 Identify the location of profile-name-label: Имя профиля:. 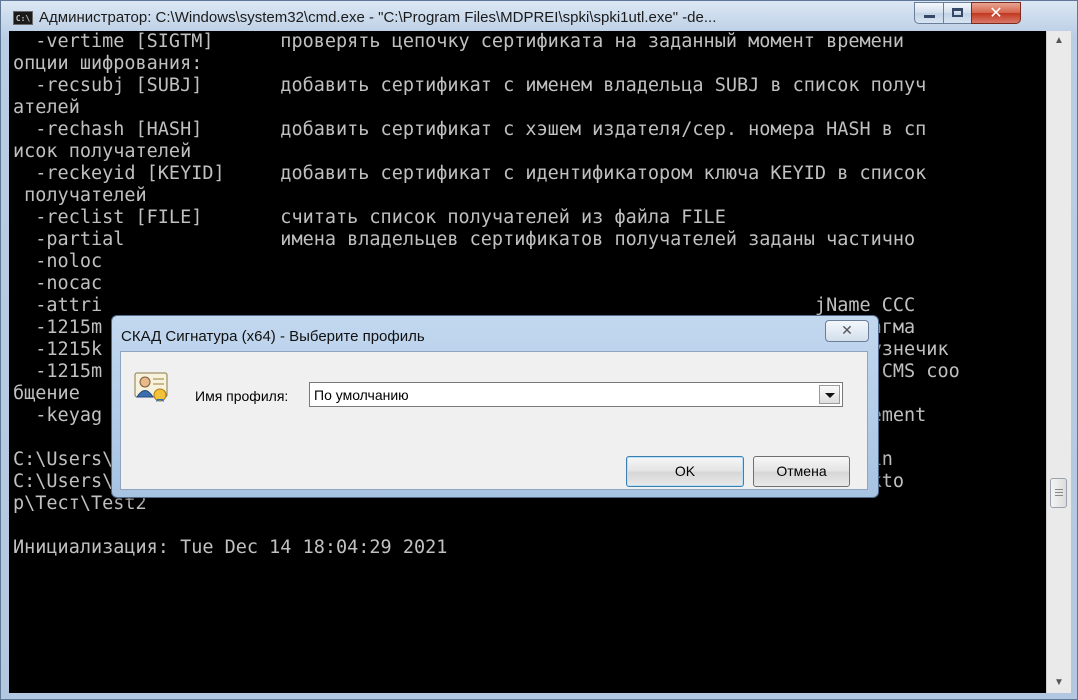
(242, 396).